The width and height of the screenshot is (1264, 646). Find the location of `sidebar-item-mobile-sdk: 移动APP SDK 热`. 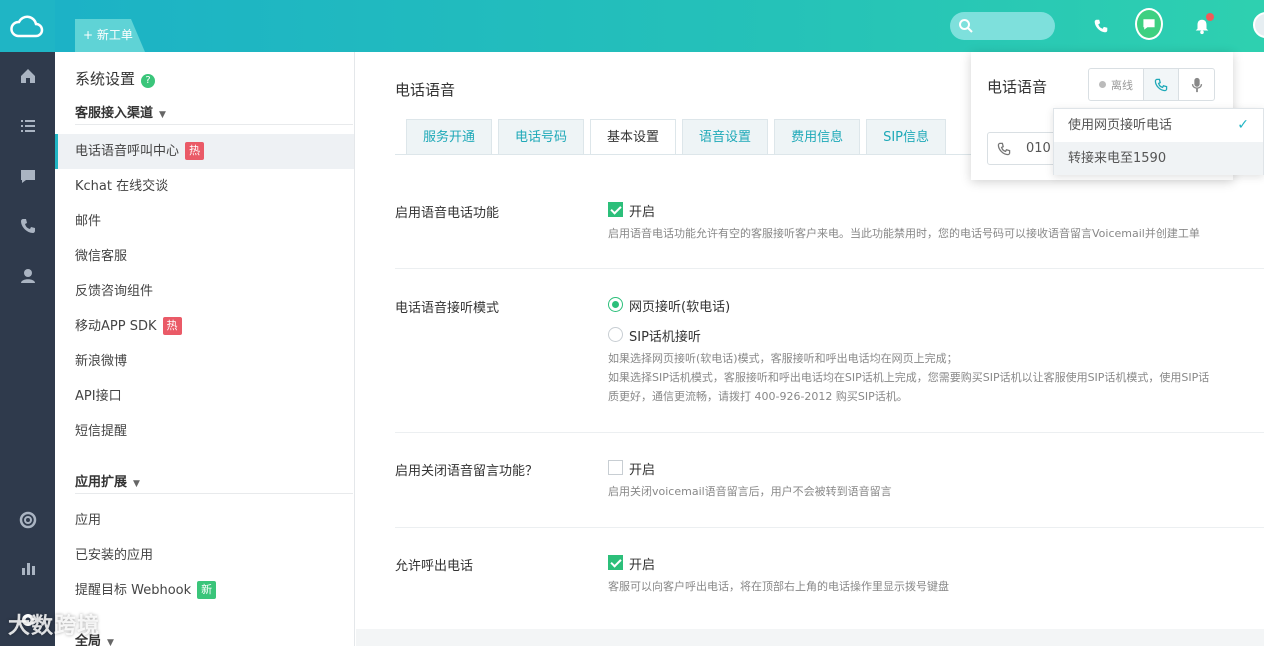

sidebar-item-mobile-sdk: 移动APP SDK 热 is located at coordinates (204, 326).